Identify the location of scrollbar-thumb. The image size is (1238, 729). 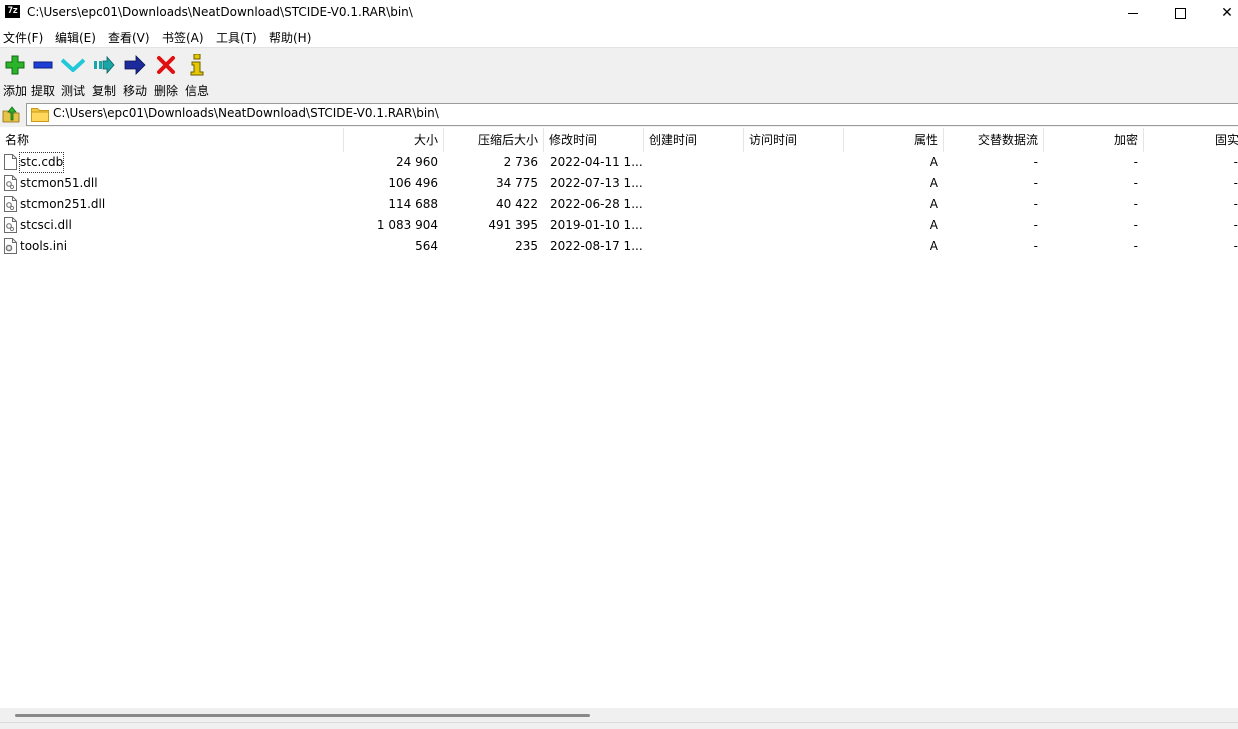
(302, 715).